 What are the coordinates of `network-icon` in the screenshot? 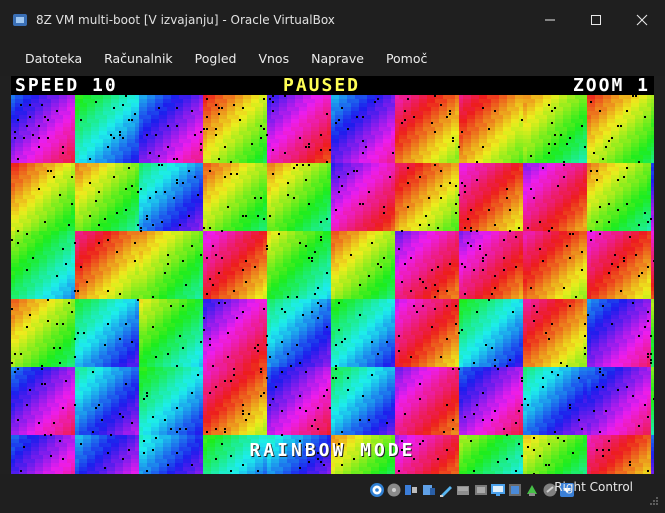 It's located at (481, 490).